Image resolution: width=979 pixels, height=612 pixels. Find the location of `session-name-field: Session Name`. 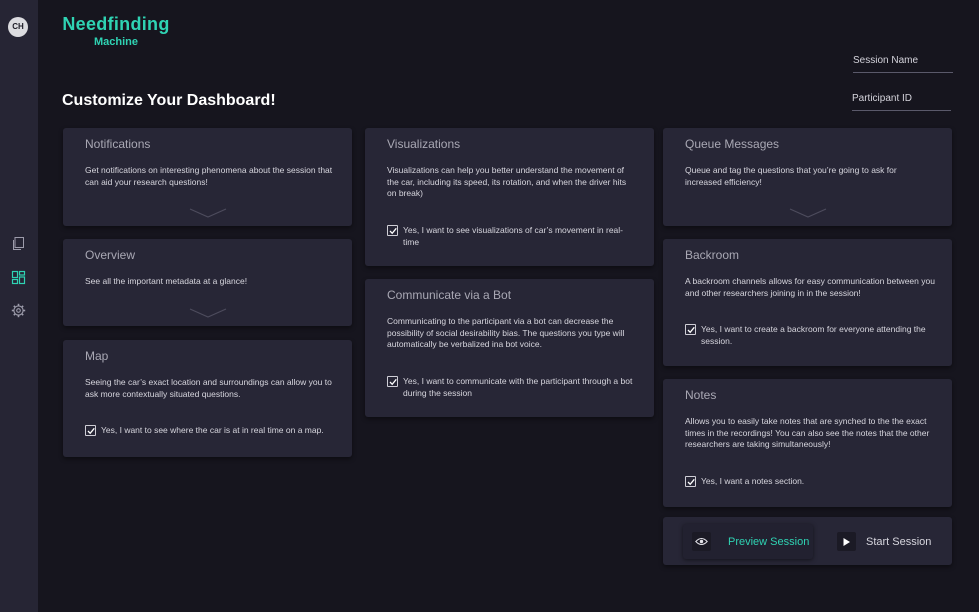

session-name-field: Session Name is located at coordinates (903, 64).